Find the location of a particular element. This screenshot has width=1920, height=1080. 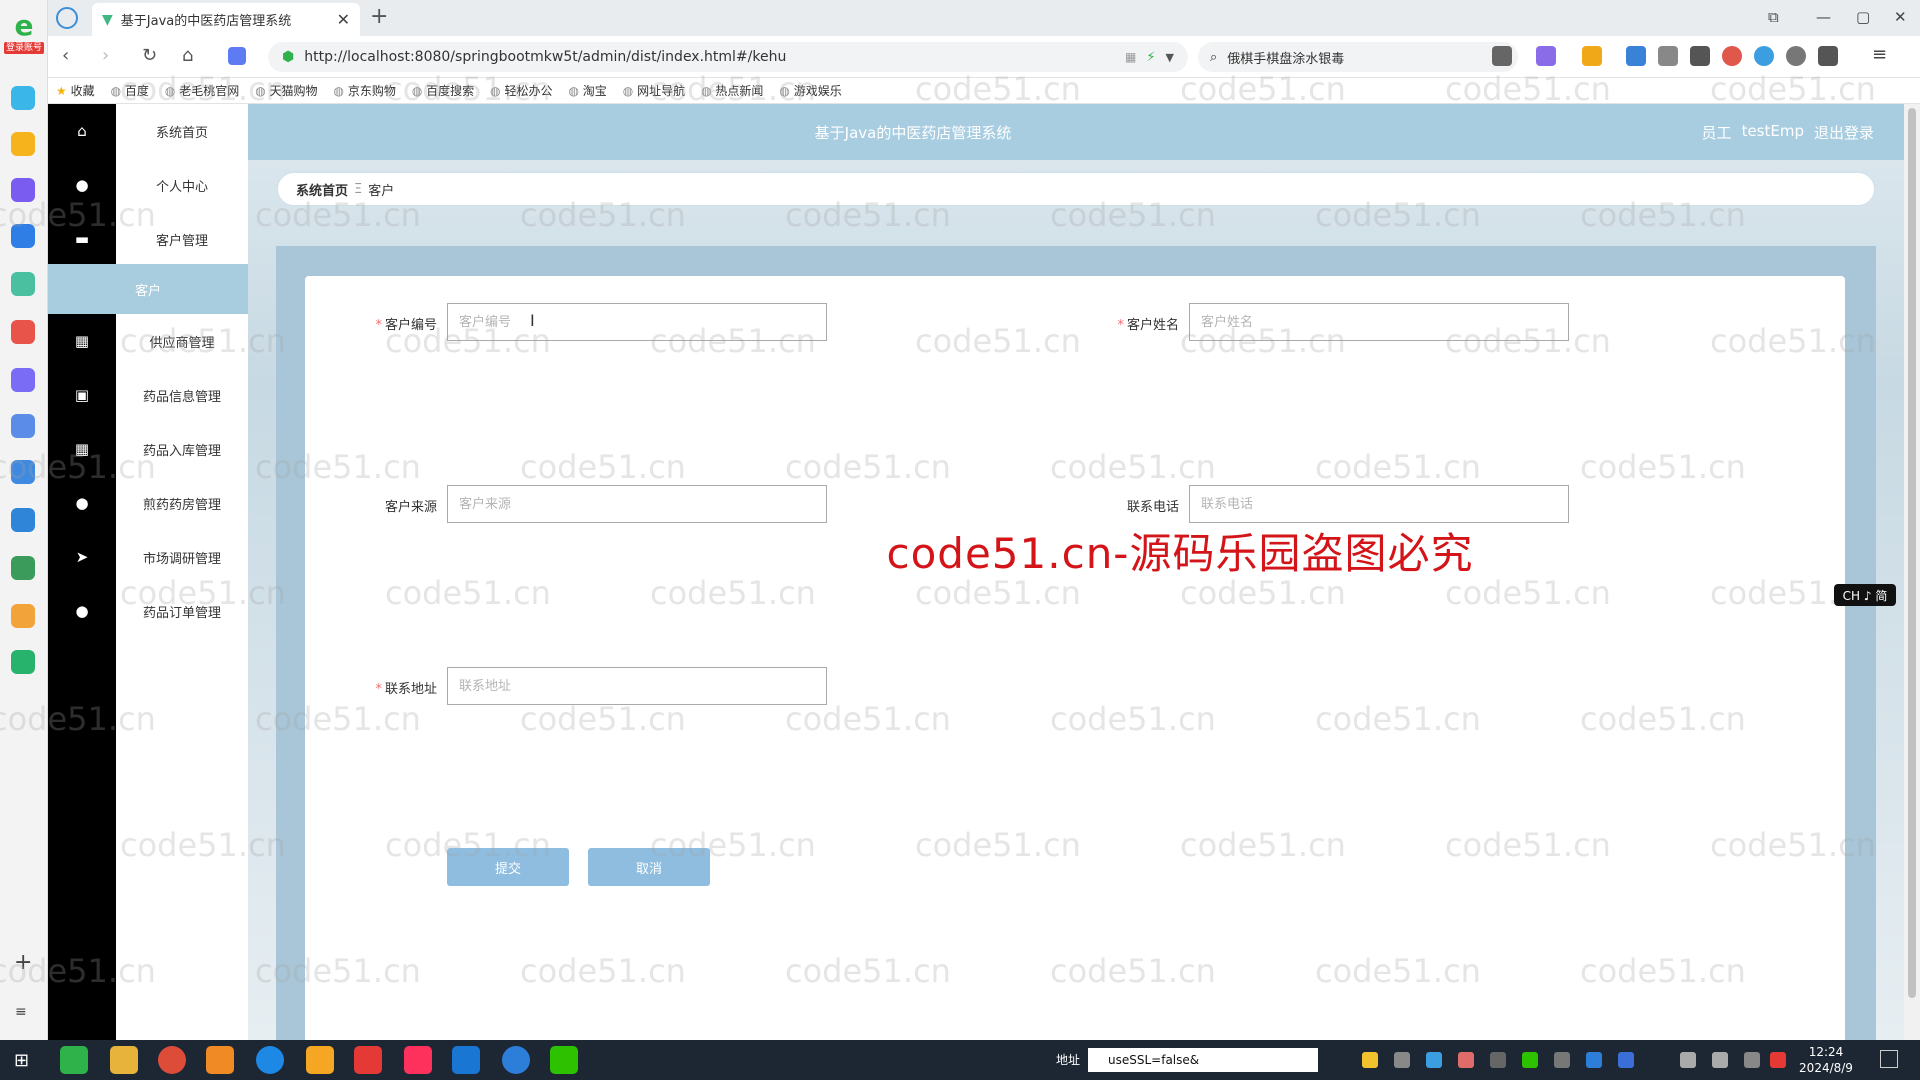

taskbar-vscode-icon is located at coordinates (516, 1060).